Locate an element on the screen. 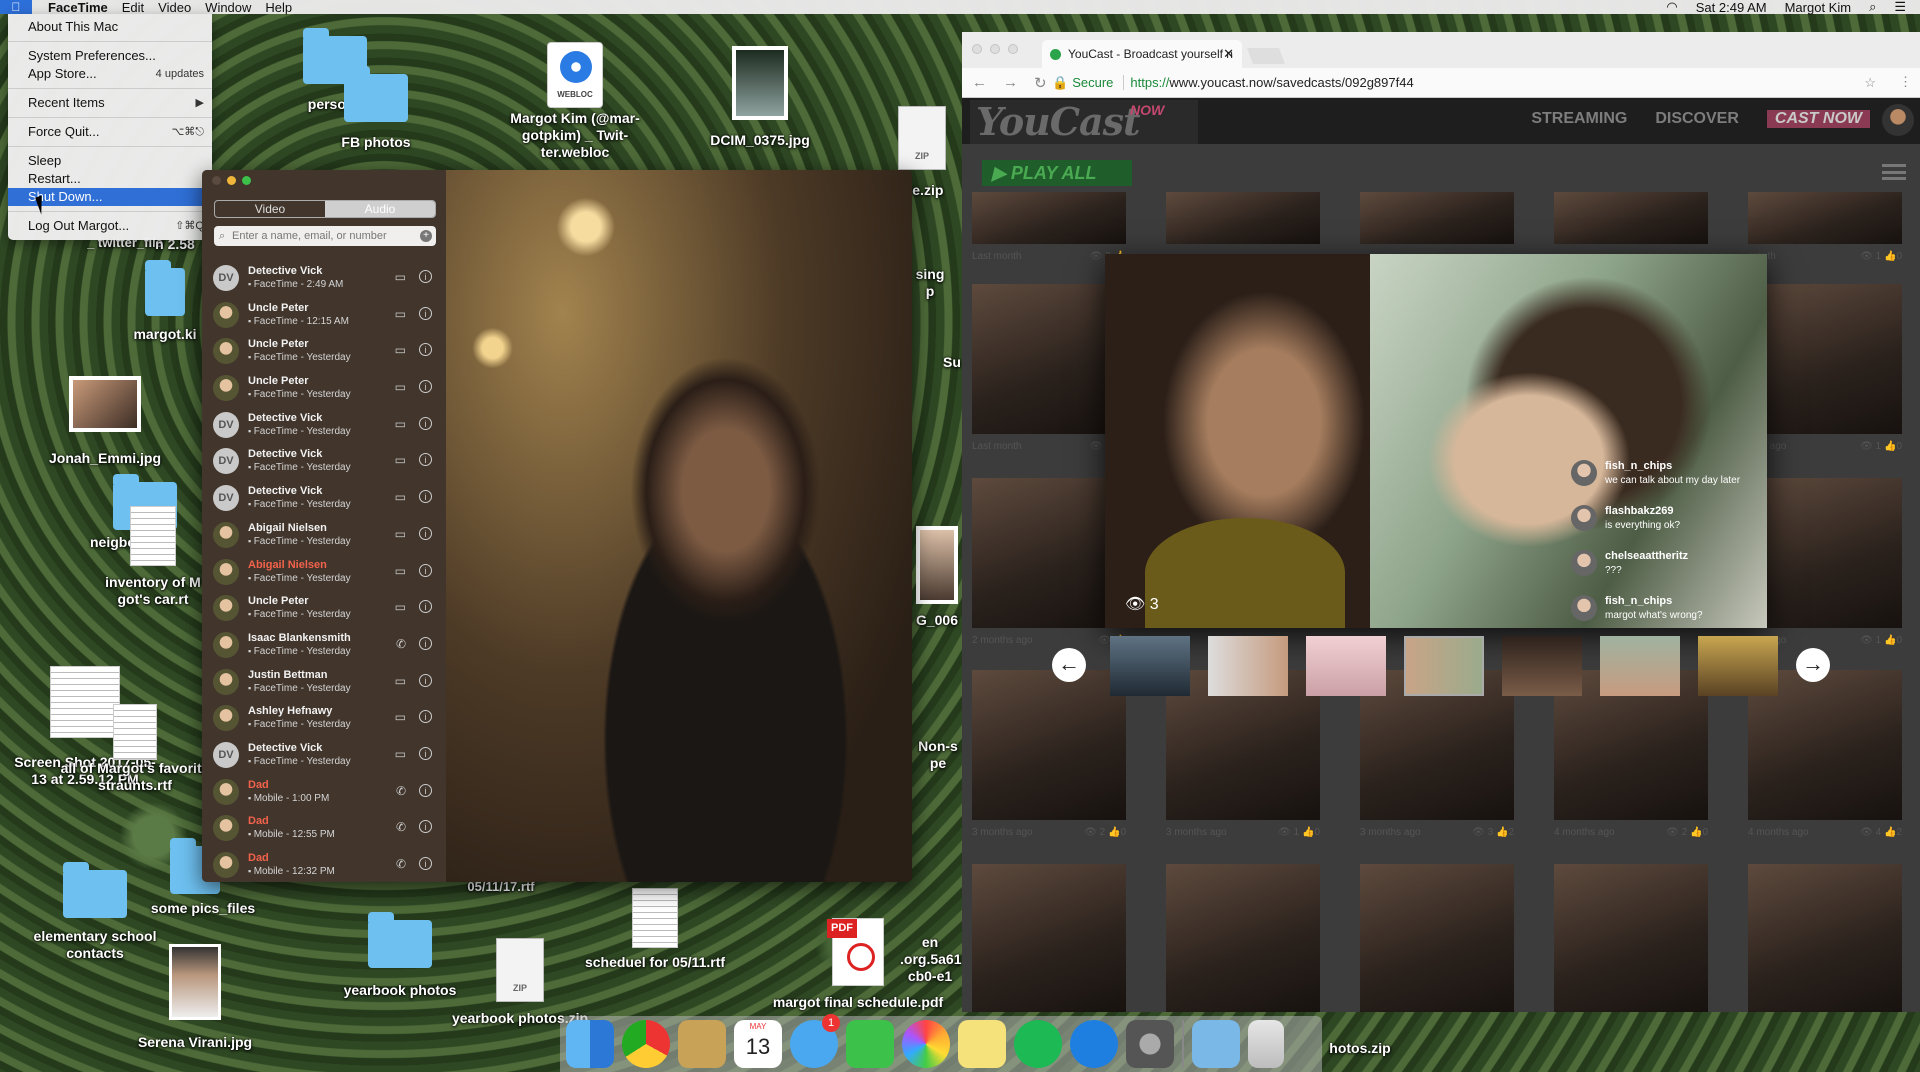 This screenshot has height=1072, width=1920. call-history-row: Dad Mobile - 12:32 PM ✆ i is located at coordinates (324, 864).